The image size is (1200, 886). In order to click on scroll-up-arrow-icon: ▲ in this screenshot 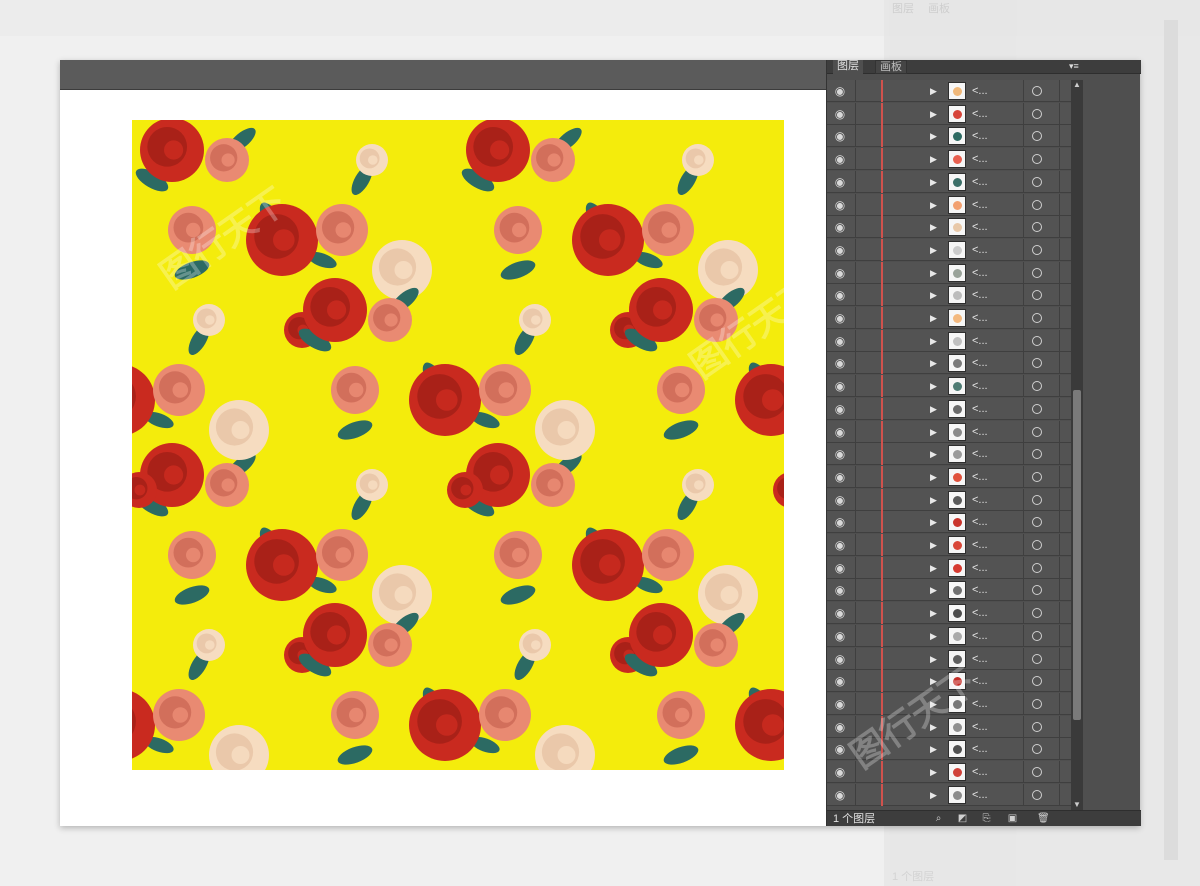, I will do `click(1077, 85)`.